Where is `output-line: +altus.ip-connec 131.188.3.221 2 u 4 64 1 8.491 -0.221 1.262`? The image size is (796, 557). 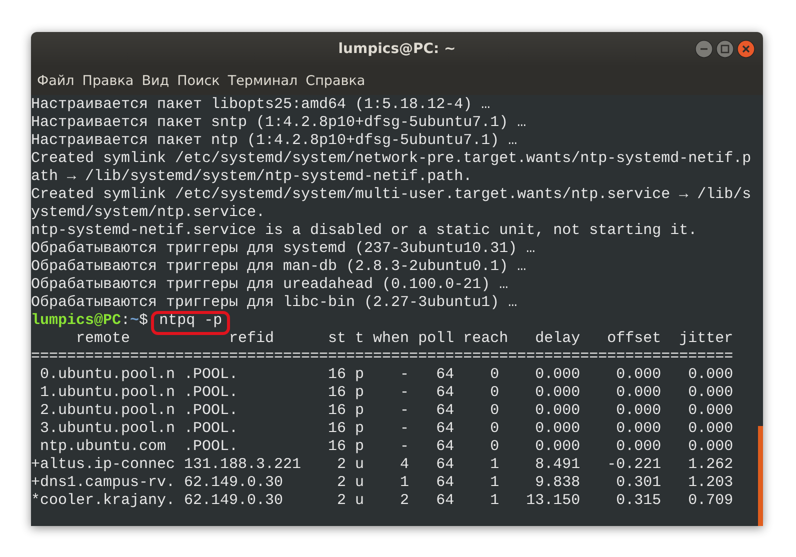
output-line: +altus.ip-connec 131.188.3.221 2 u 4 64 1 8.491 -0.221 1.262 is located at coordinates (382, 465).